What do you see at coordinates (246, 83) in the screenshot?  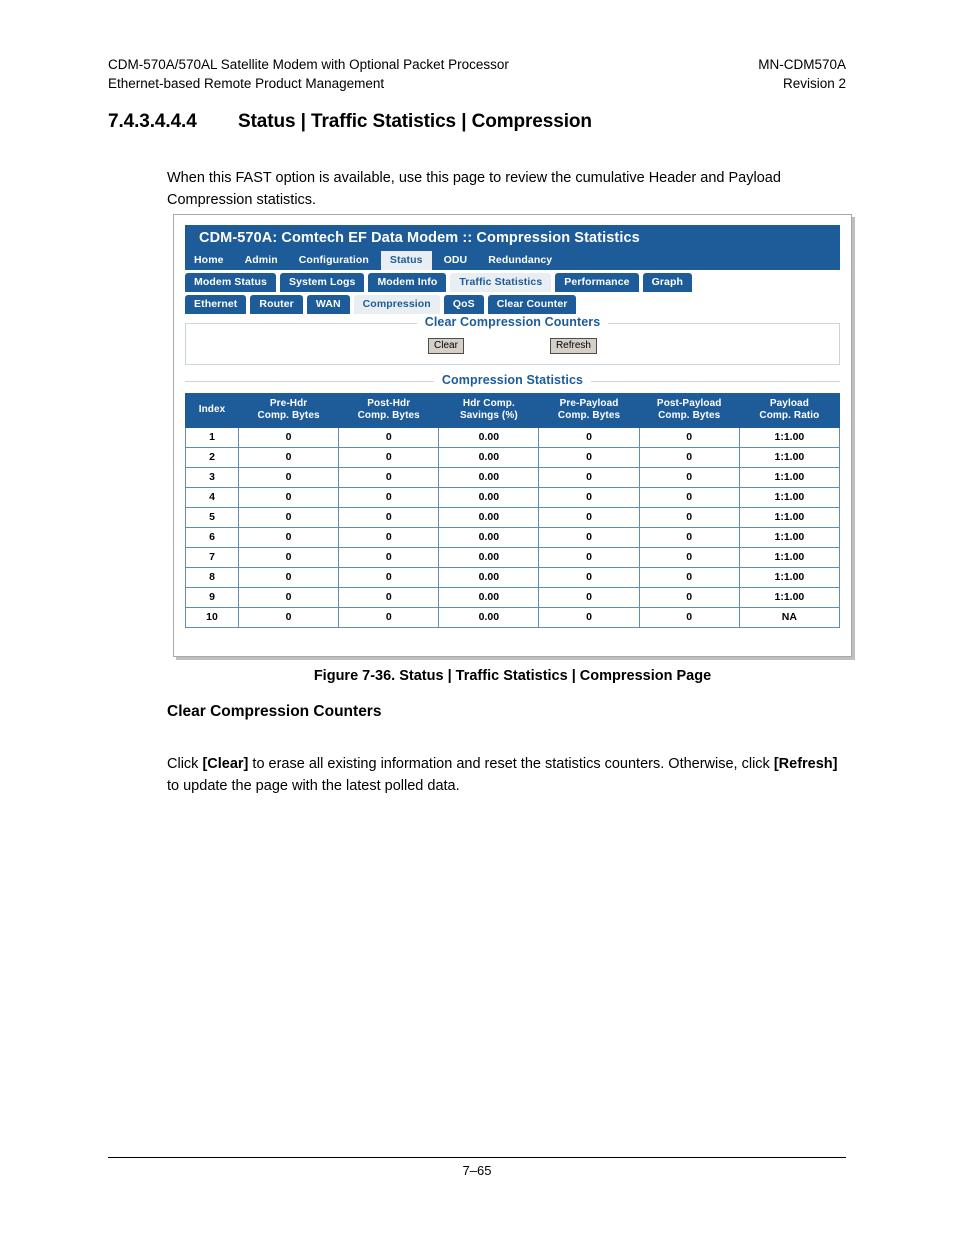 I see `header-subject-line: Ethernet-based Remote Product Management` at bounding box center [246, 83].